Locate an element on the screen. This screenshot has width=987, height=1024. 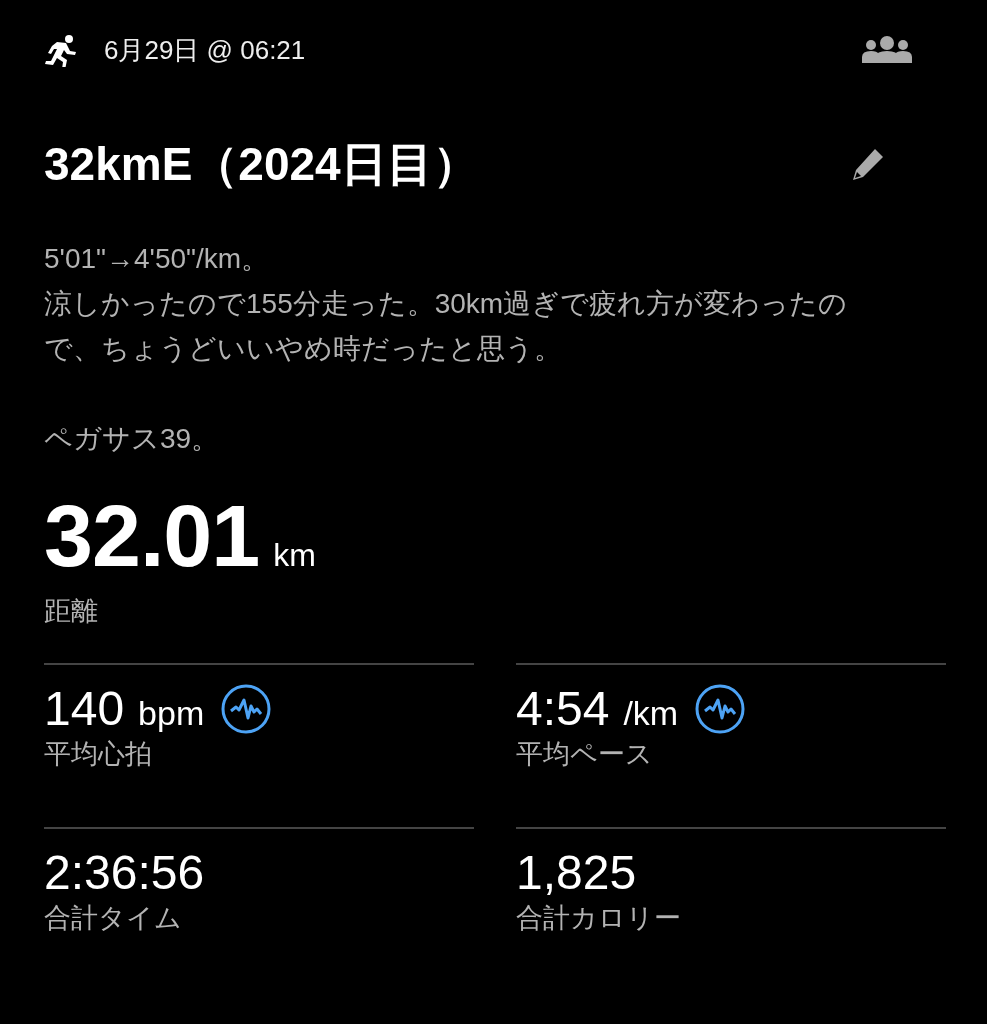
note-text: 5'01"→4'50"/km。 is located at coordinates (157, 259).